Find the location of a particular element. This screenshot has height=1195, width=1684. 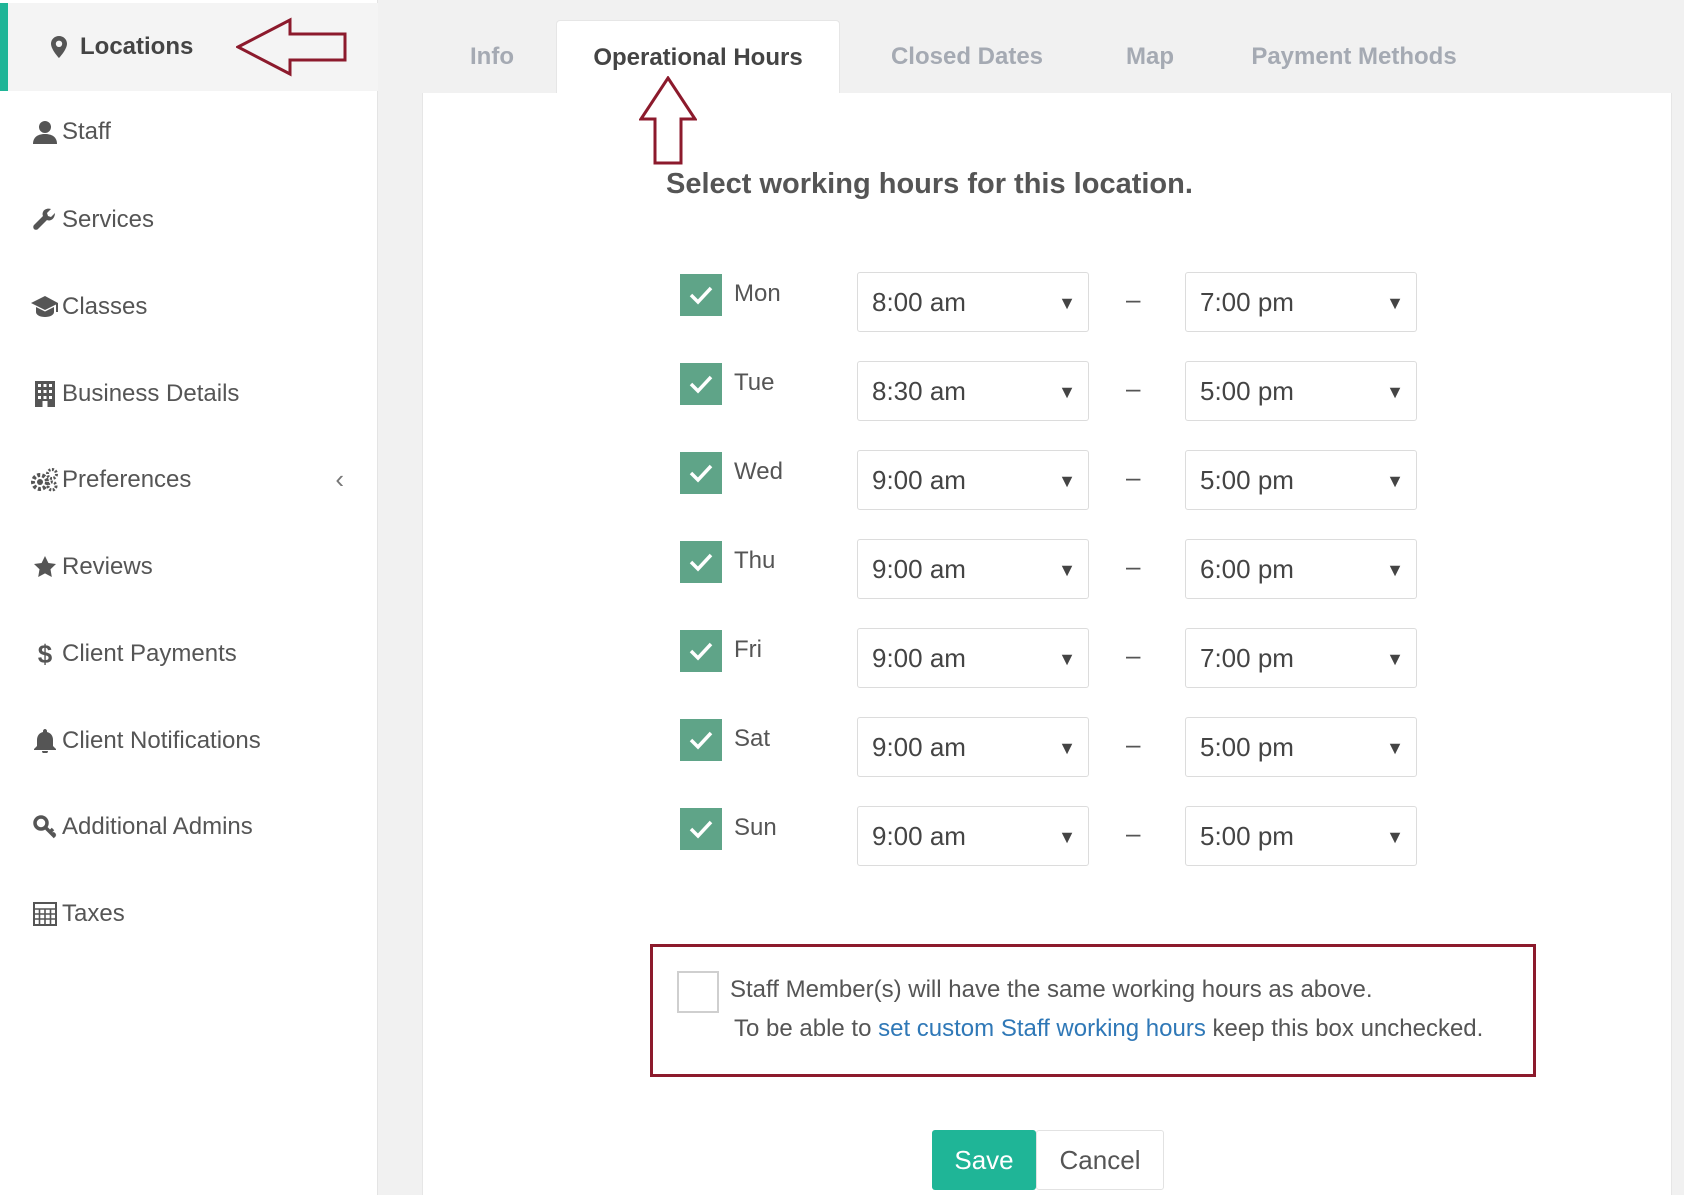

hours-row-sun: Sun 9:00 am ▼ – 5:00 pm ▼ is located at coordinates (1050, 836).